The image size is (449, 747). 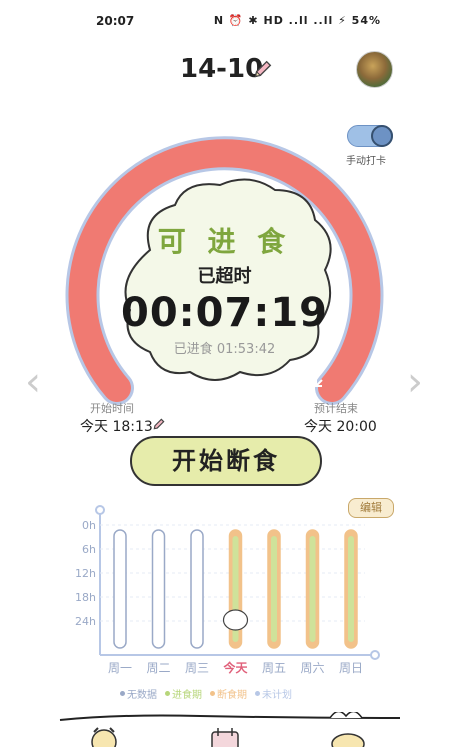 I want to click on legend-item: 进食期, so click(x=183, y=693).